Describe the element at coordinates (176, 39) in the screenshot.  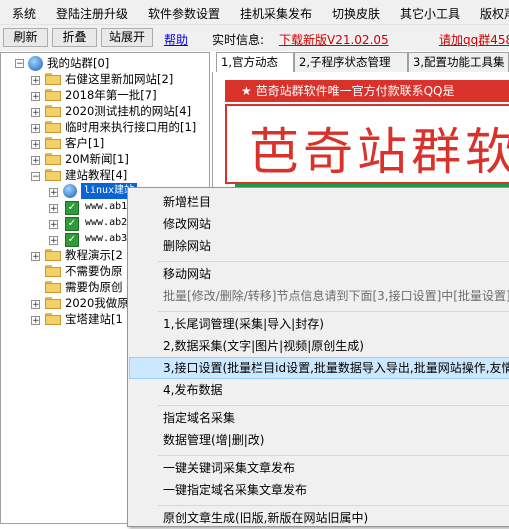
I see `help-link: 帮助` at that location.